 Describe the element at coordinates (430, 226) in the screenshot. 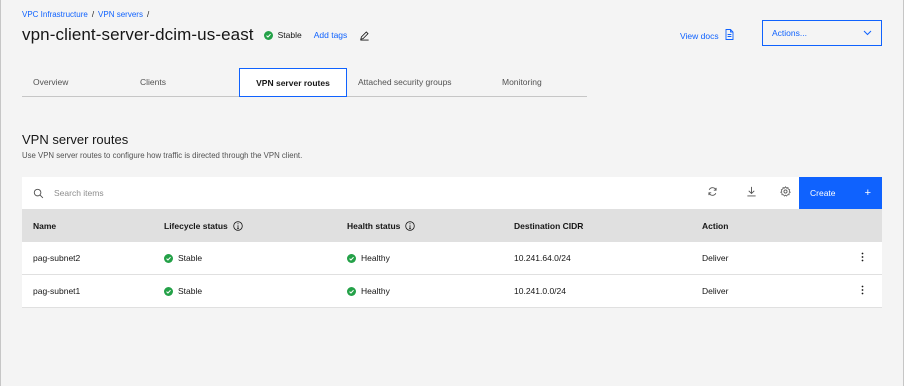

I see `column-header-health-status: Health status` at that location.